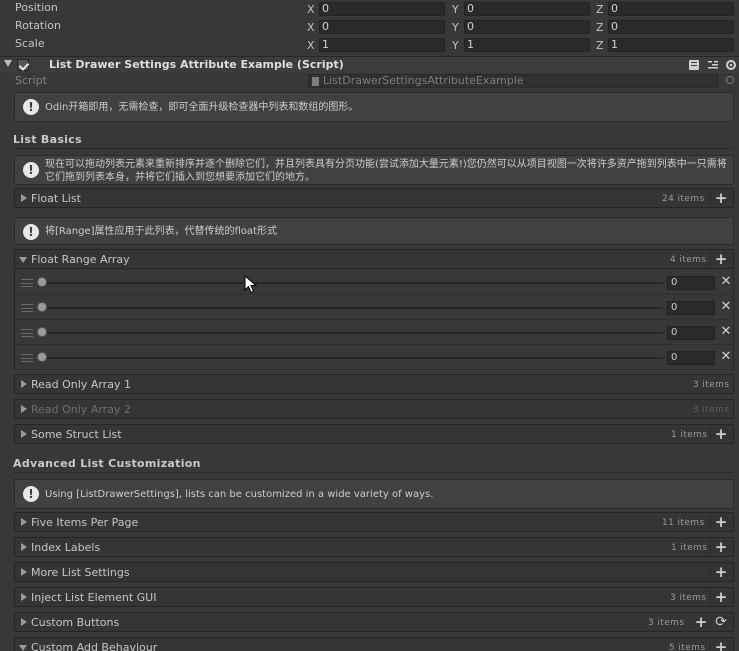 This screenshot has height=651, width=739. Describe the element at coordinates (527, 27) in the screenshot. I see `rotation-y-field: 0` at that location.